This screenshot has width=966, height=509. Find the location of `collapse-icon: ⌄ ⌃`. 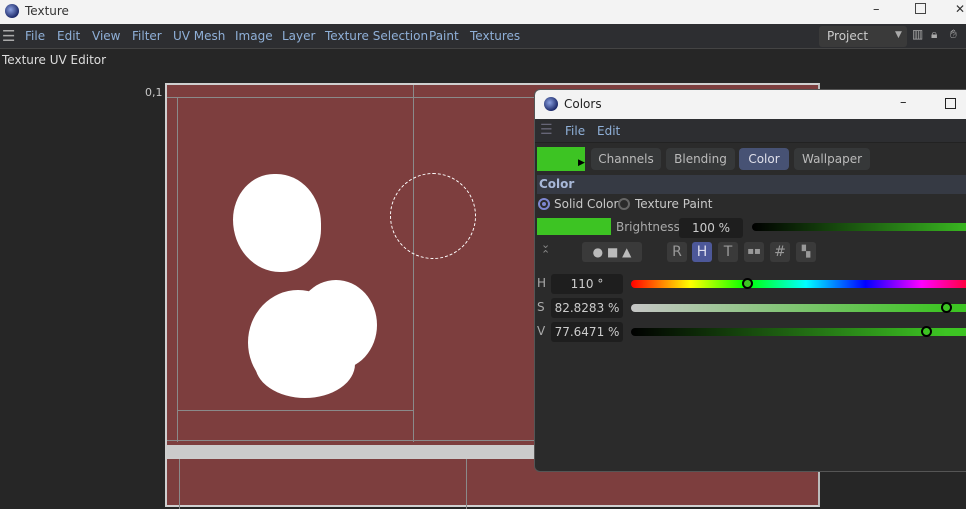

collapse-icon: ⌄ ⌃ is located at coordinates (545, 249).